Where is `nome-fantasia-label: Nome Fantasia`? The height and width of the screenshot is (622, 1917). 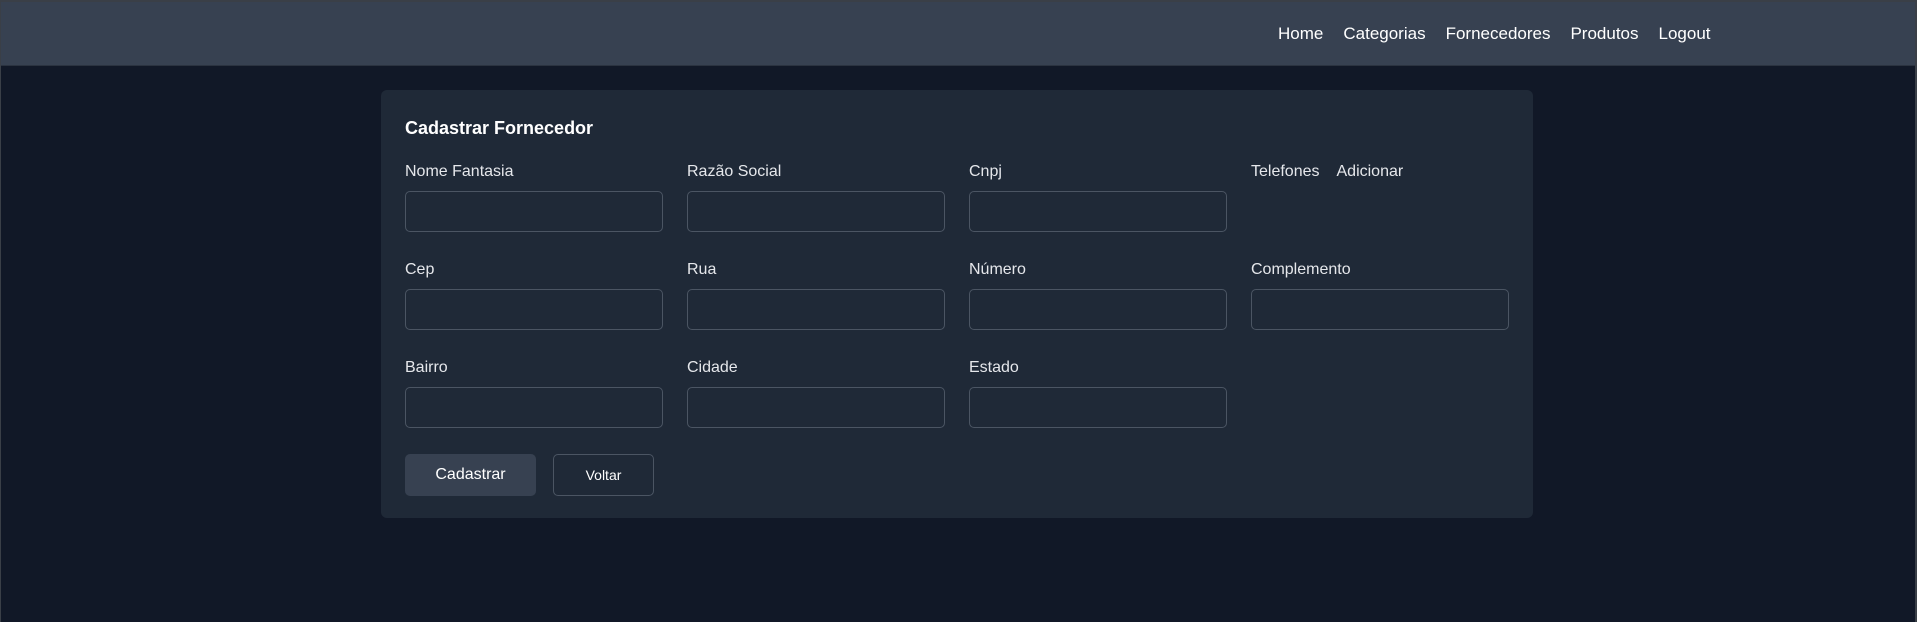 nome-fantasia-label: Nome Fantasia is located at coordinates (459, 171).